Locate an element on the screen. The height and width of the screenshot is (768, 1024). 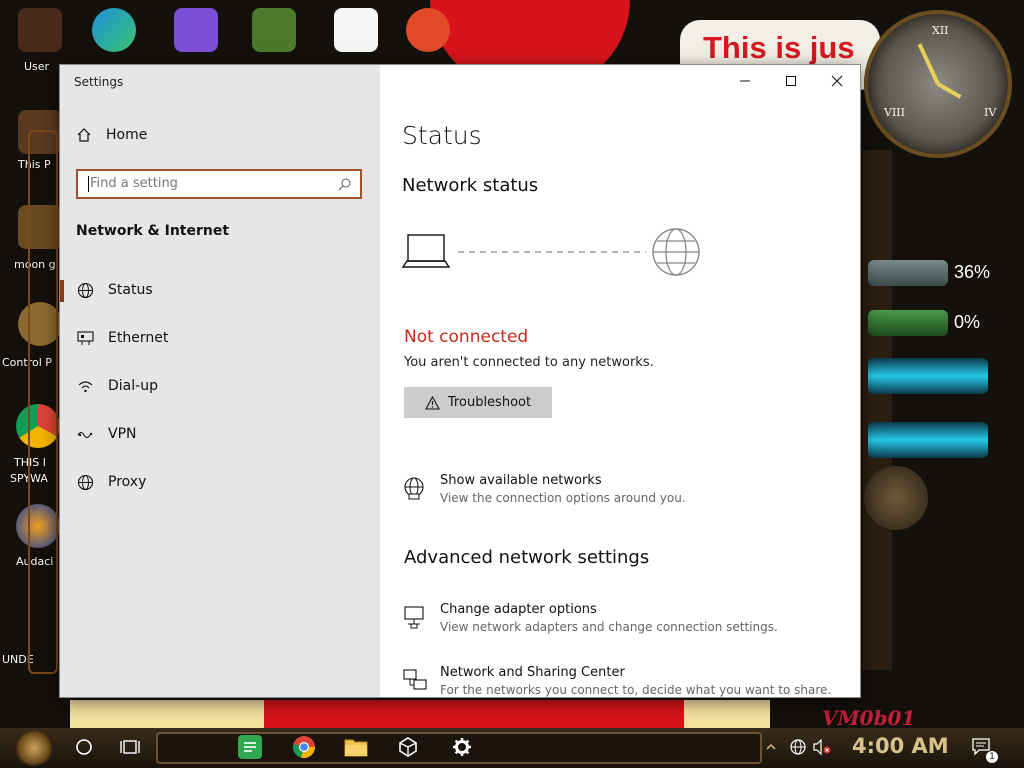
notification-count-badge: 1 is located at coordinates (992, 757).